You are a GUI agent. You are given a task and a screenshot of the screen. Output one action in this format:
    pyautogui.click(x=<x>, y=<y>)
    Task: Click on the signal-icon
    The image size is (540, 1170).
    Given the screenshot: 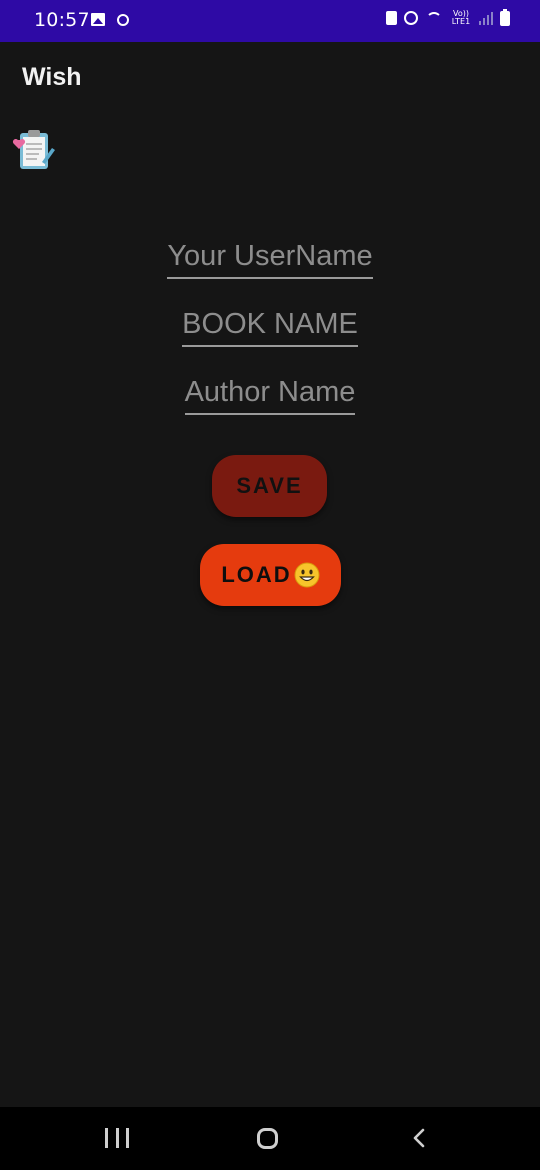 What is the action you would take?
    pyautogui.click(x=486, y=18)
    